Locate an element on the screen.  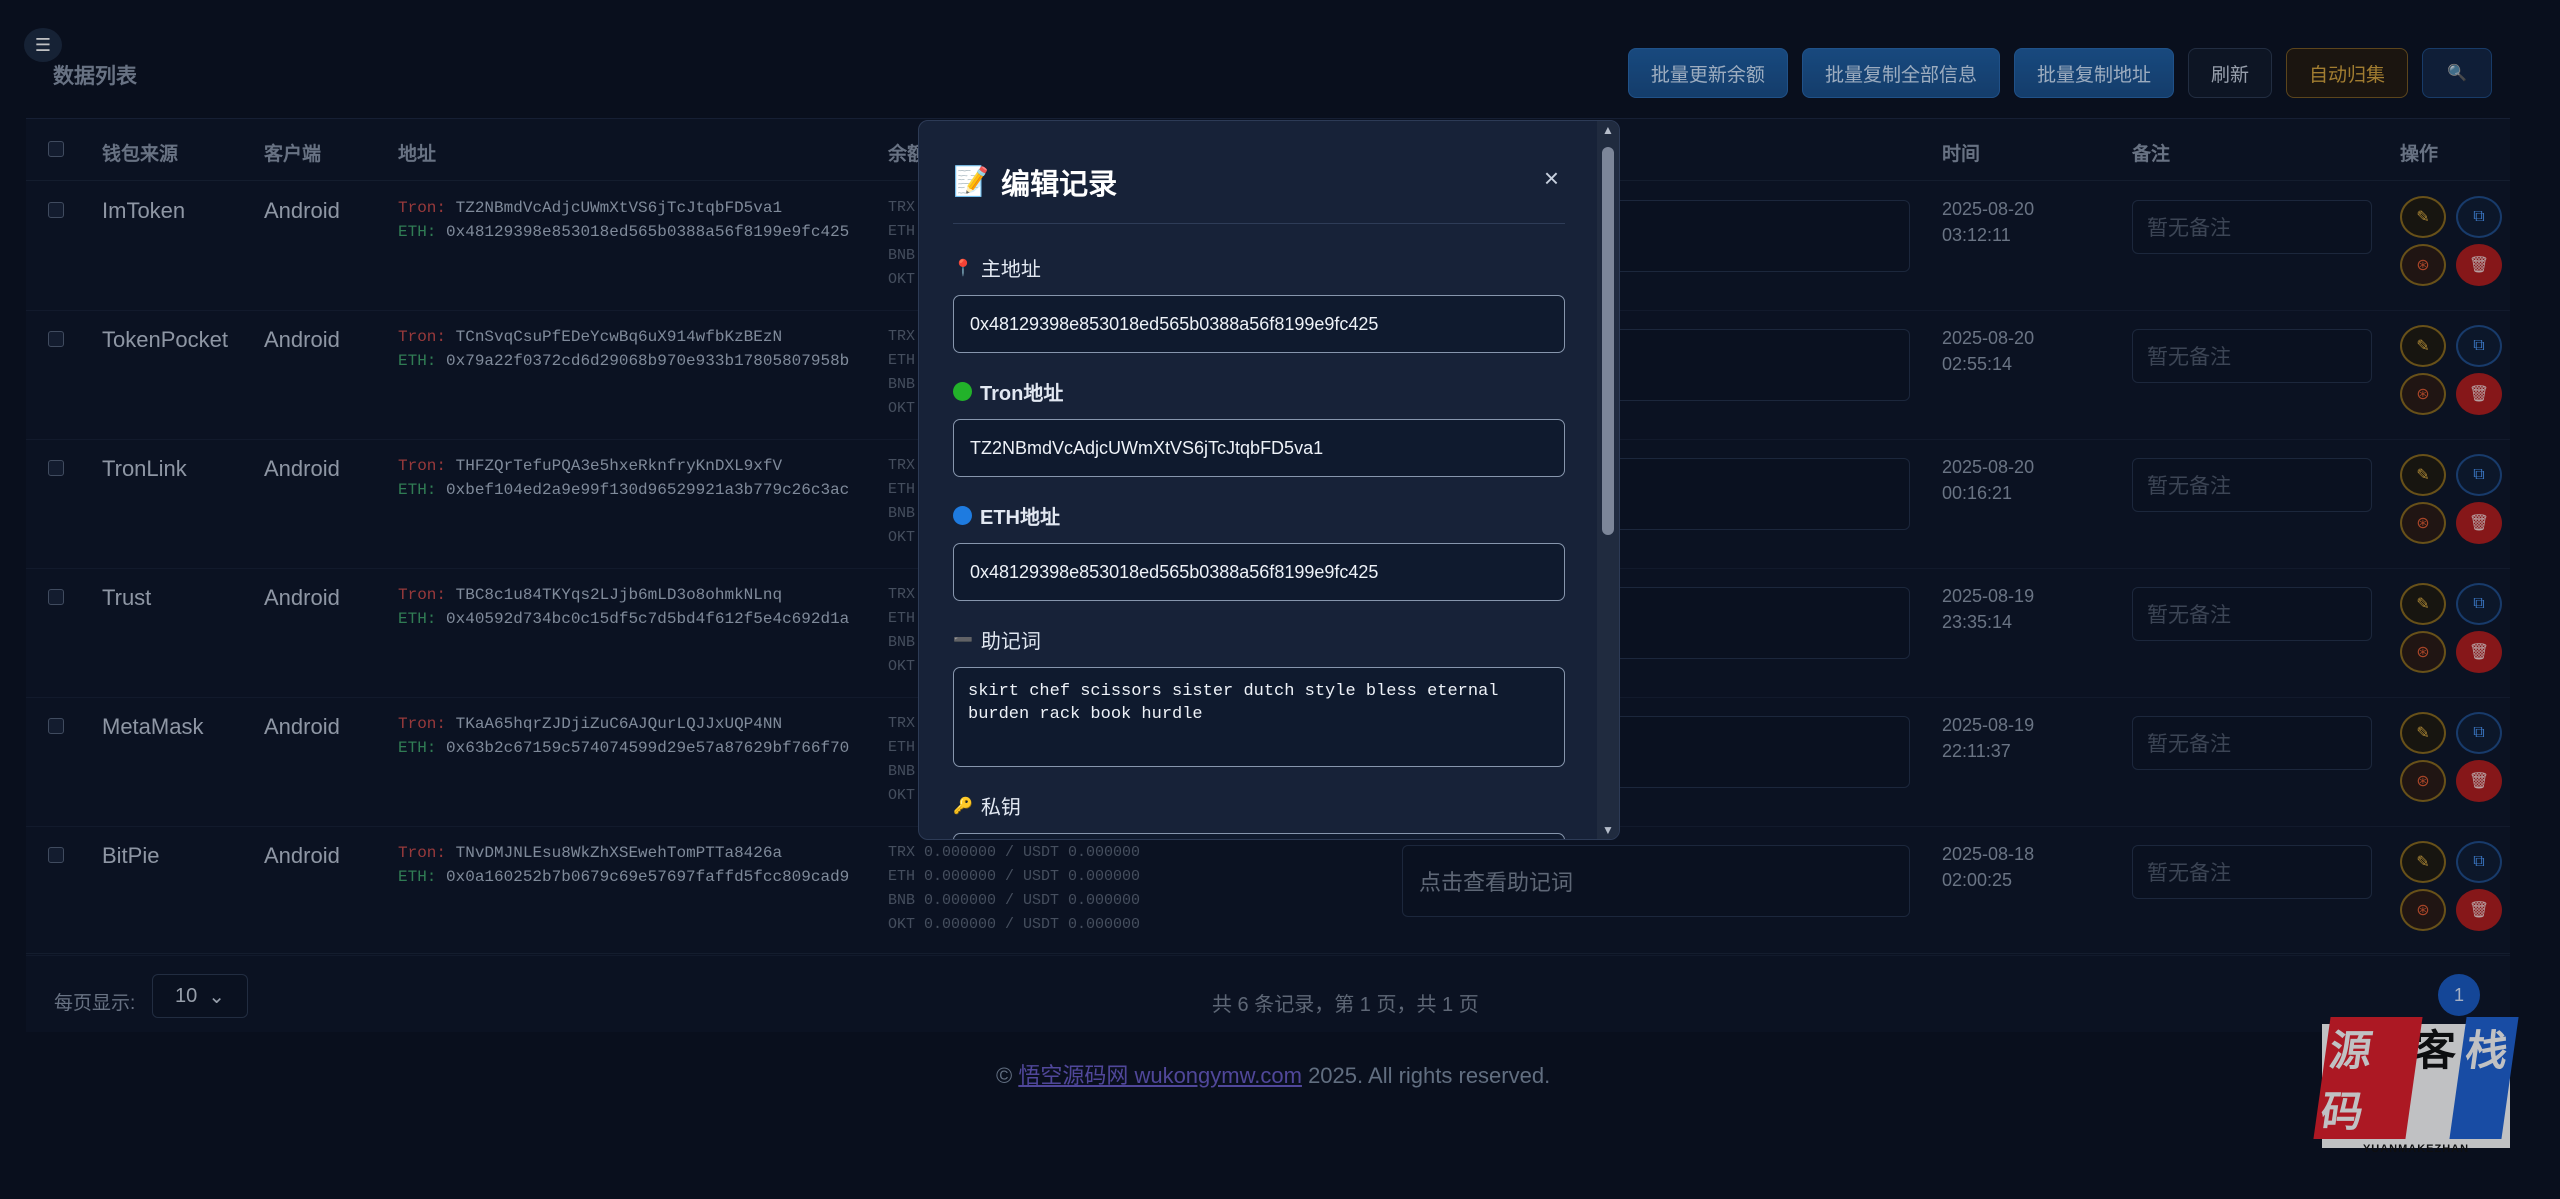
mnemonic-label: ➖ 助记词 is located at coordinates (997, 639).